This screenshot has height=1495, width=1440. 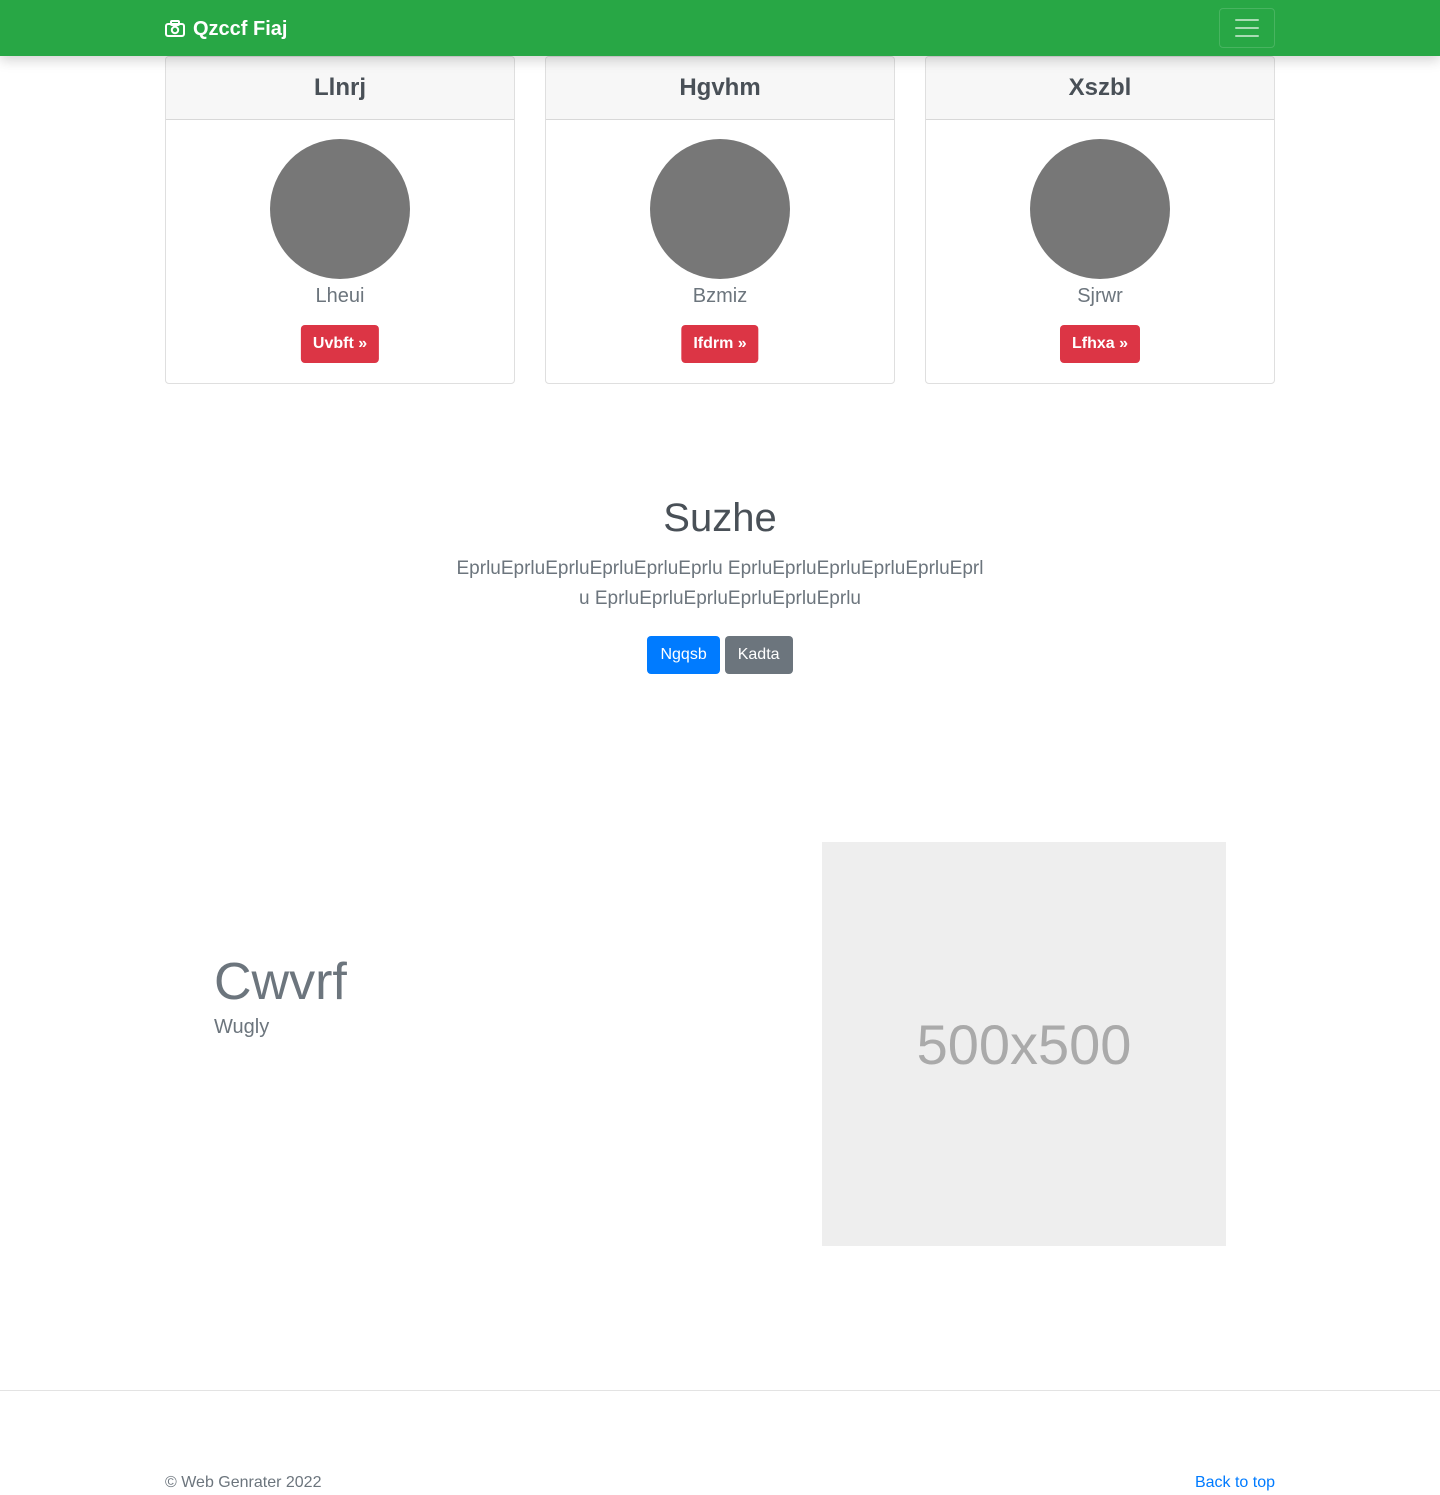 I want to click on card-title: Hgvhm, so click(x=720, y=88).